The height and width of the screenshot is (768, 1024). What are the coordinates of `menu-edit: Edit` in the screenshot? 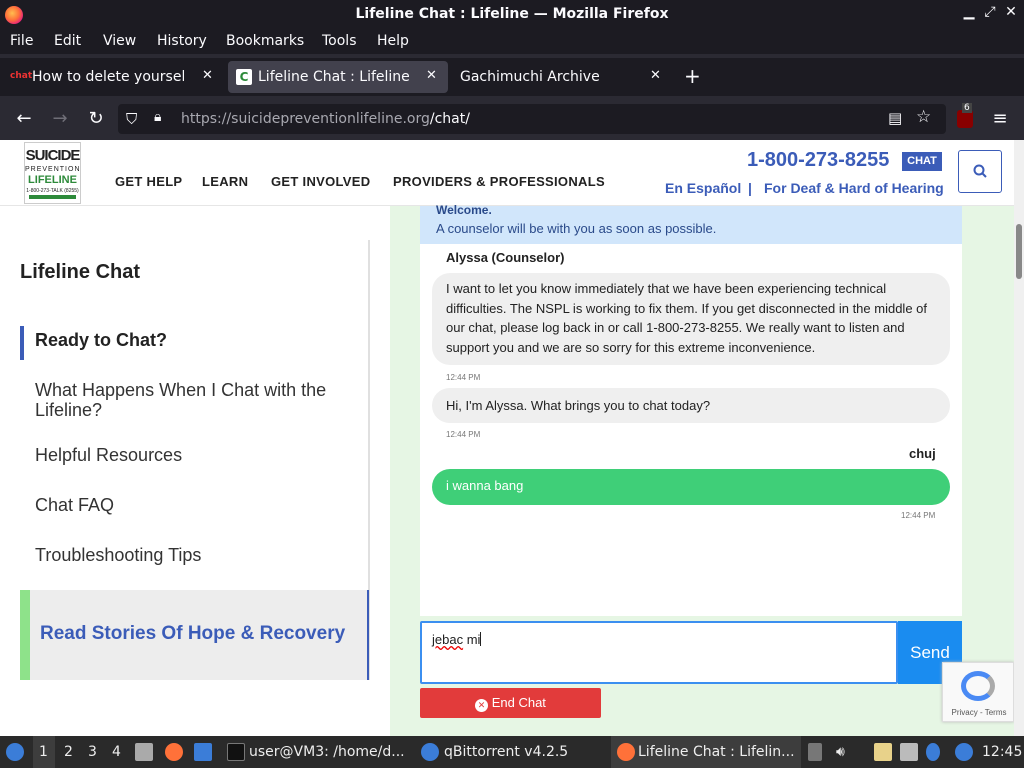 It's located at (67, 41).